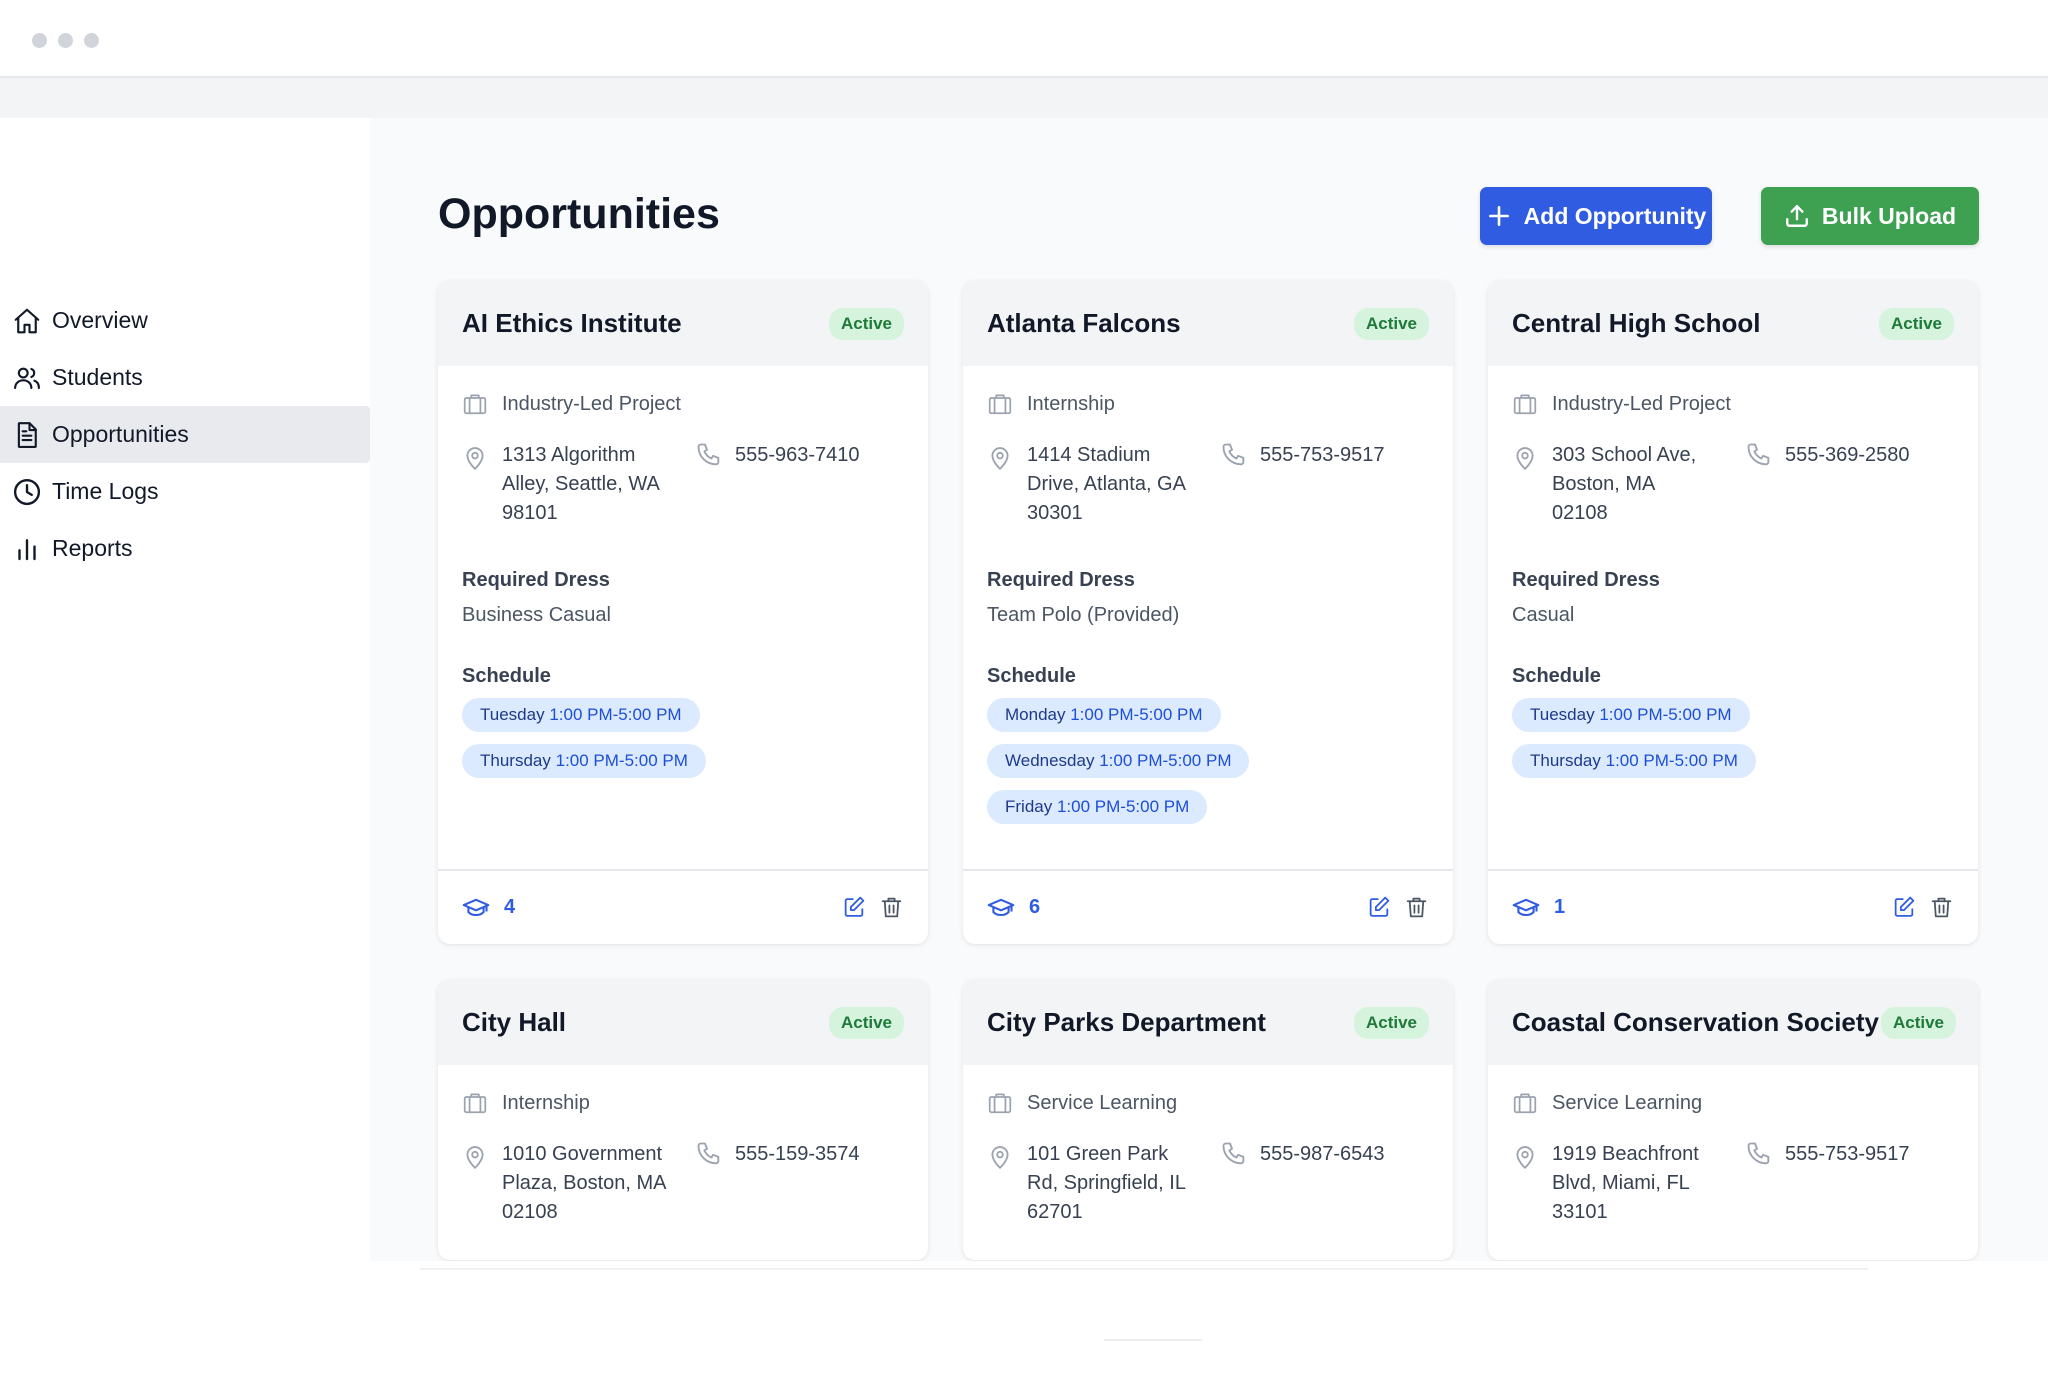  I want to click on sidebar-item-time-logs: Time Logs, so click(185, 491).